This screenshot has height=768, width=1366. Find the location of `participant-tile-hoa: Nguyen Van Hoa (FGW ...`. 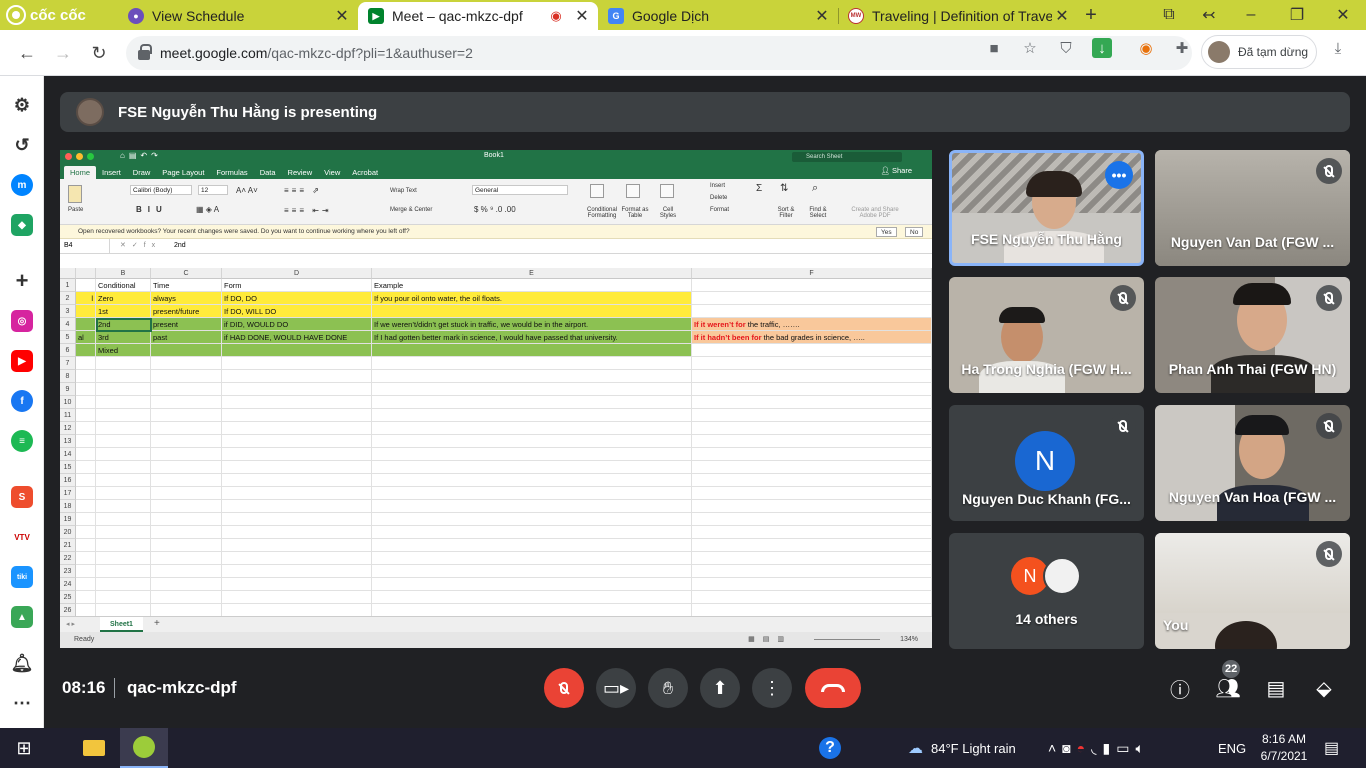

participant-tile-hoa: Nguyen Van Hoa (FGW ... is located at coordinates (1252, 463).